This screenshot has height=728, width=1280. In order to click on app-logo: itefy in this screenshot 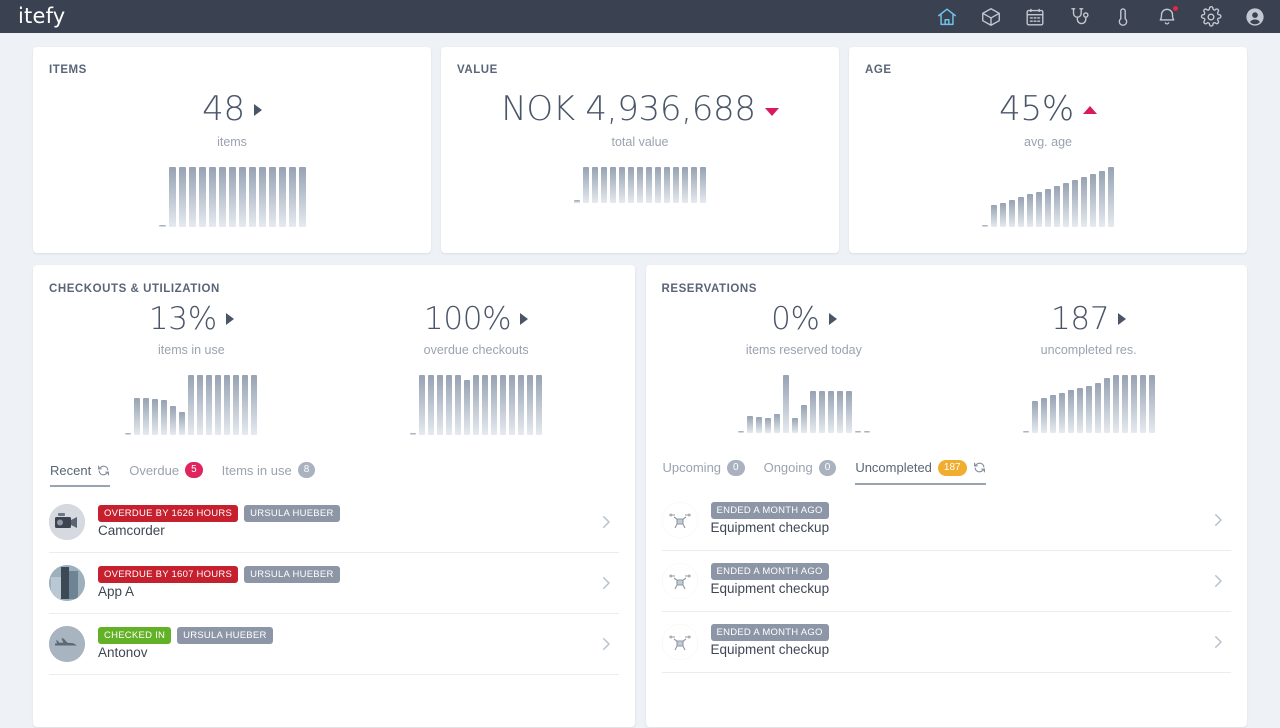, I will do `click(41, 16)`.